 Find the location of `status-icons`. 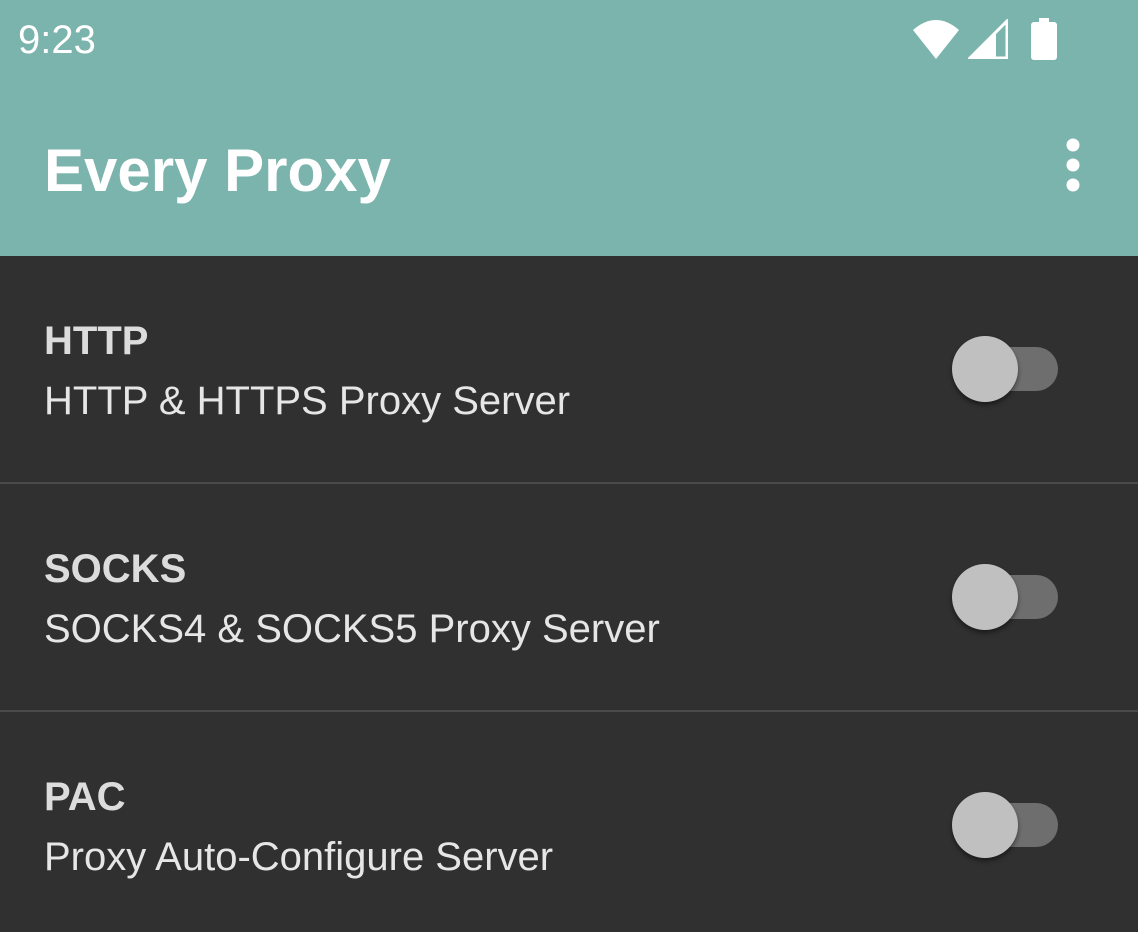

status-icons is located at coordinates (985, 39).